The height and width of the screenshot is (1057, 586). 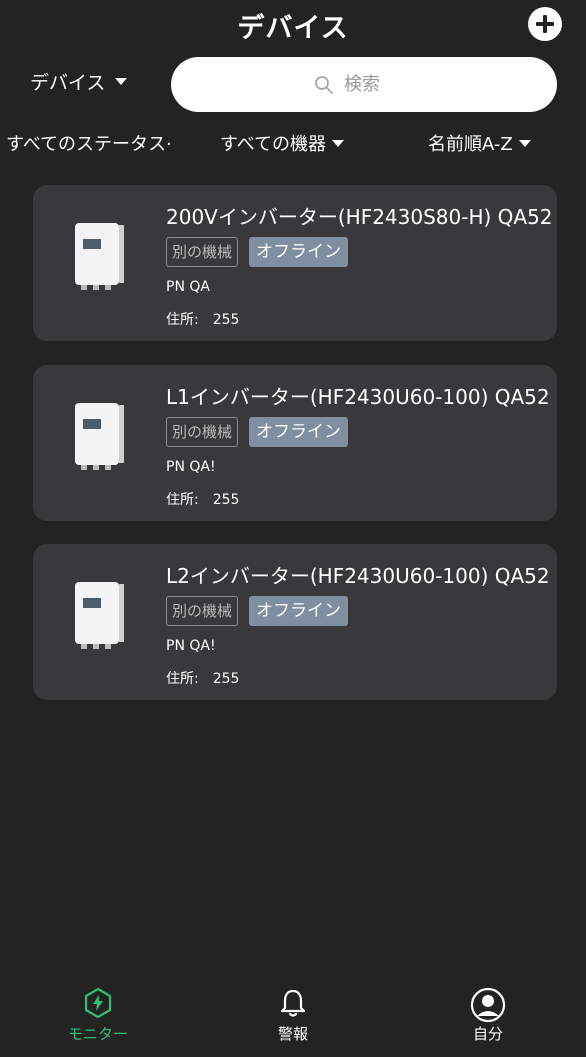 I want to click on device-pn: PN QA, so click(x=188, y=287).